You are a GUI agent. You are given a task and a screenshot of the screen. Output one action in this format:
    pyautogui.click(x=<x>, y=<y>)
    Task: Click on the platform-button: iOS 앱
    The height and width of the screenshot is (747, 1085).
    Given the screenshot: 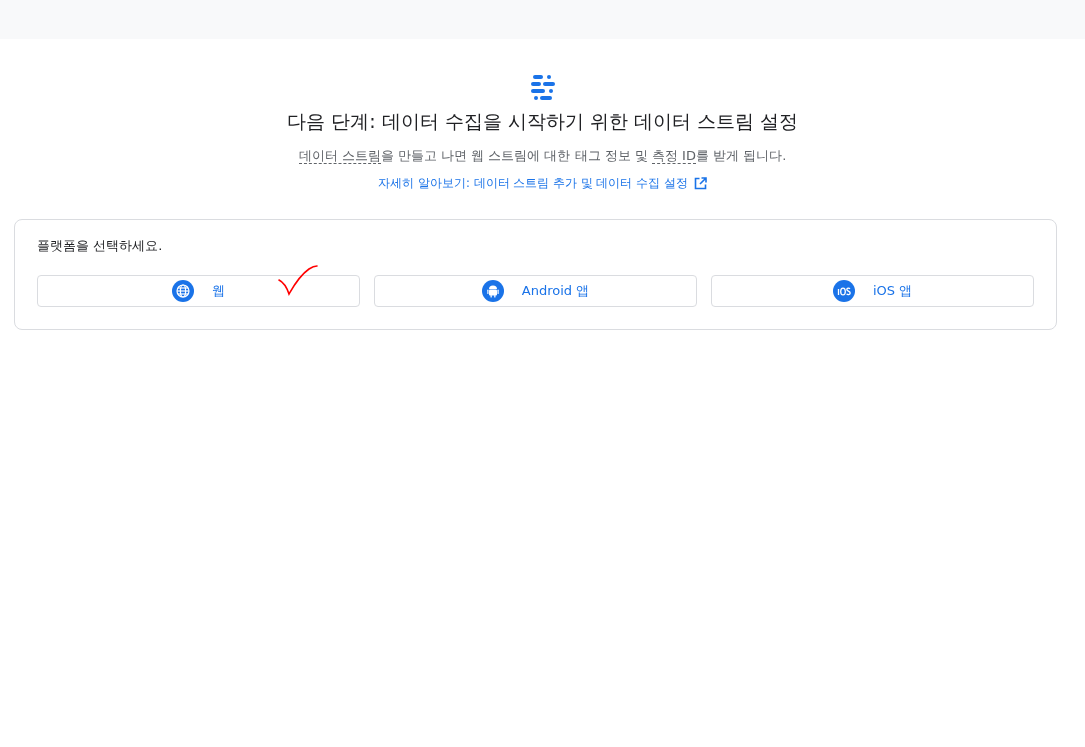 What is the action you would take?
    pyautogui.click(x=872, y=291)
    